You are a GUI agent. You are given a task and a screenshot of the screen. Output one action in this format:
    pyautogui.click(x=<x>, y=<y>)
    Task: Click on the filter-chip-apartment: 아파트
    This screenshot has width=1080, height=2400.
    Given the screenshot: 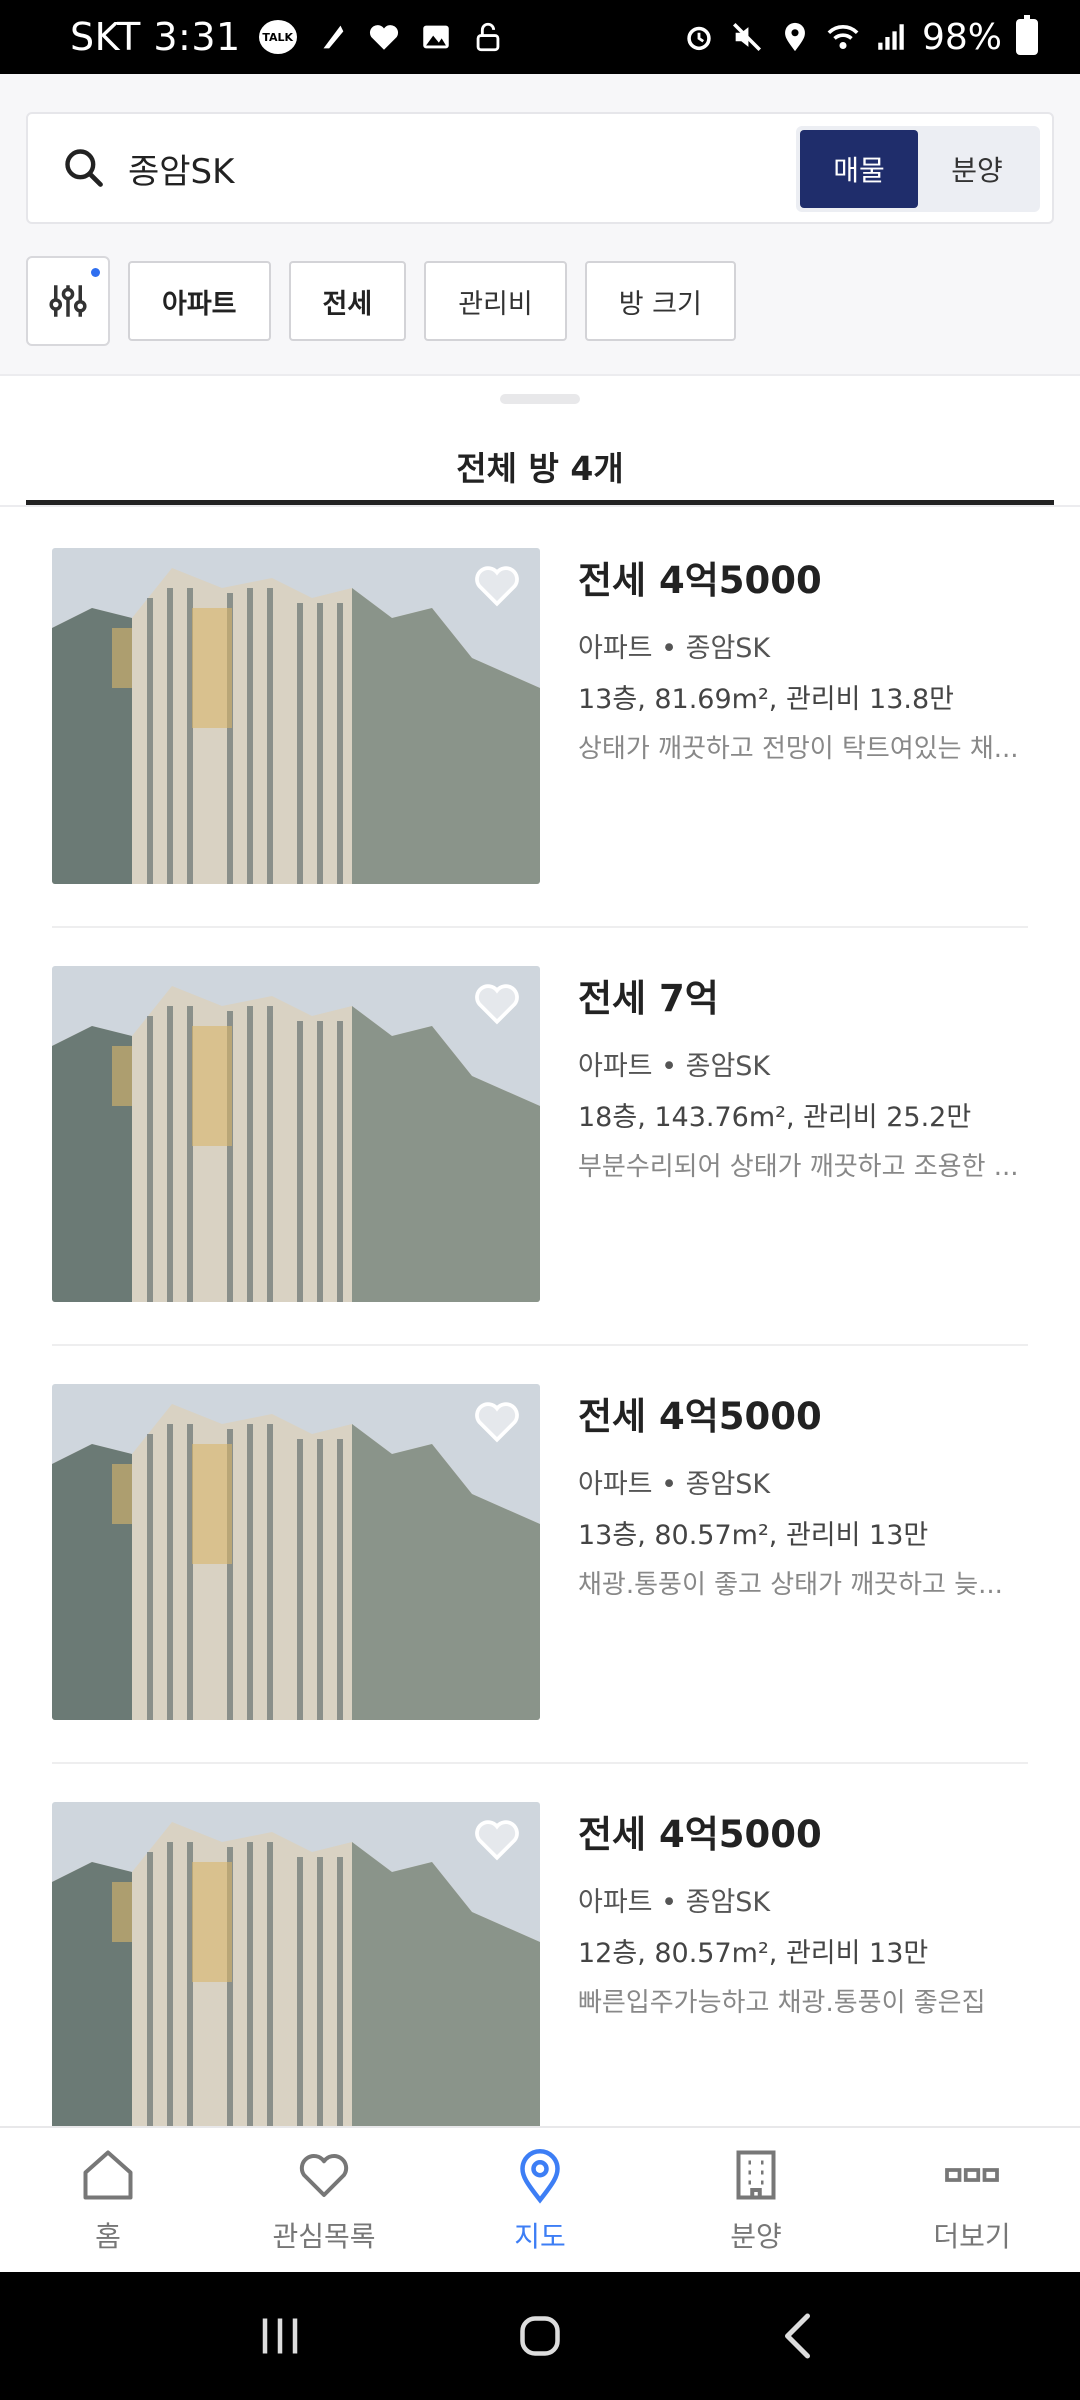 What is the action you would take?
    pyautogui.click(x=199, y=301)
    